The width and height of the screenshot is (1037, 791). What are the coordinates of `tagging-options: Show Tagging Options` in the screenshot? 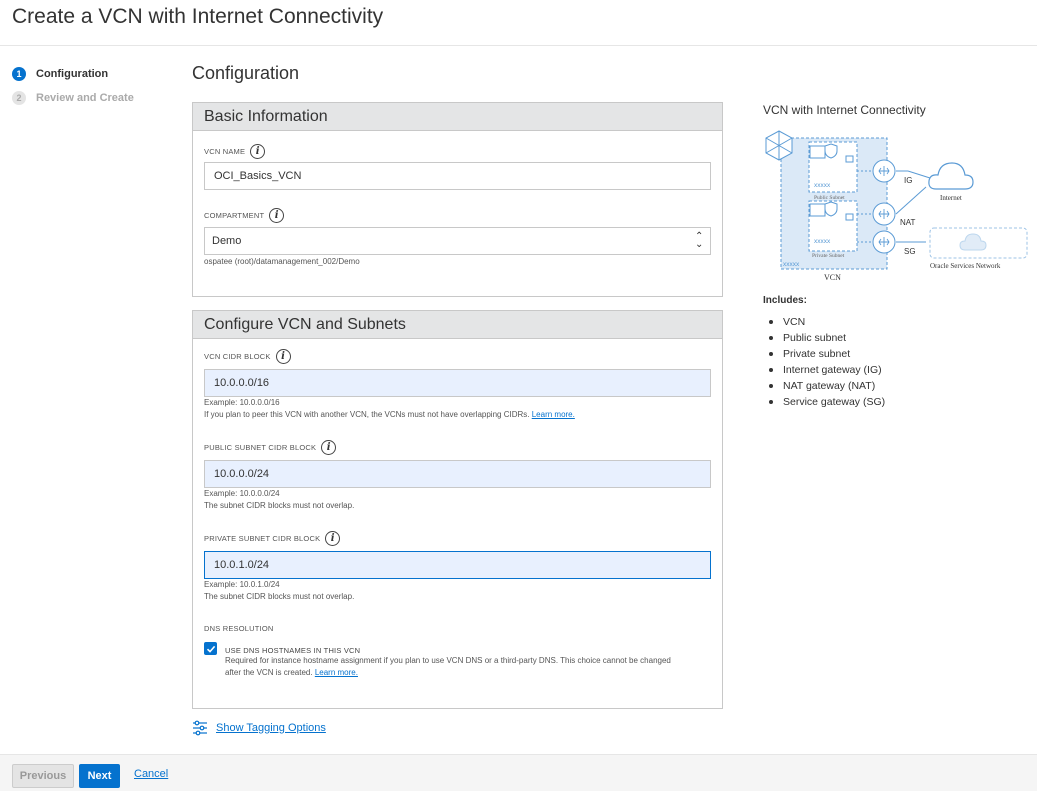 It's located at (259, 728).